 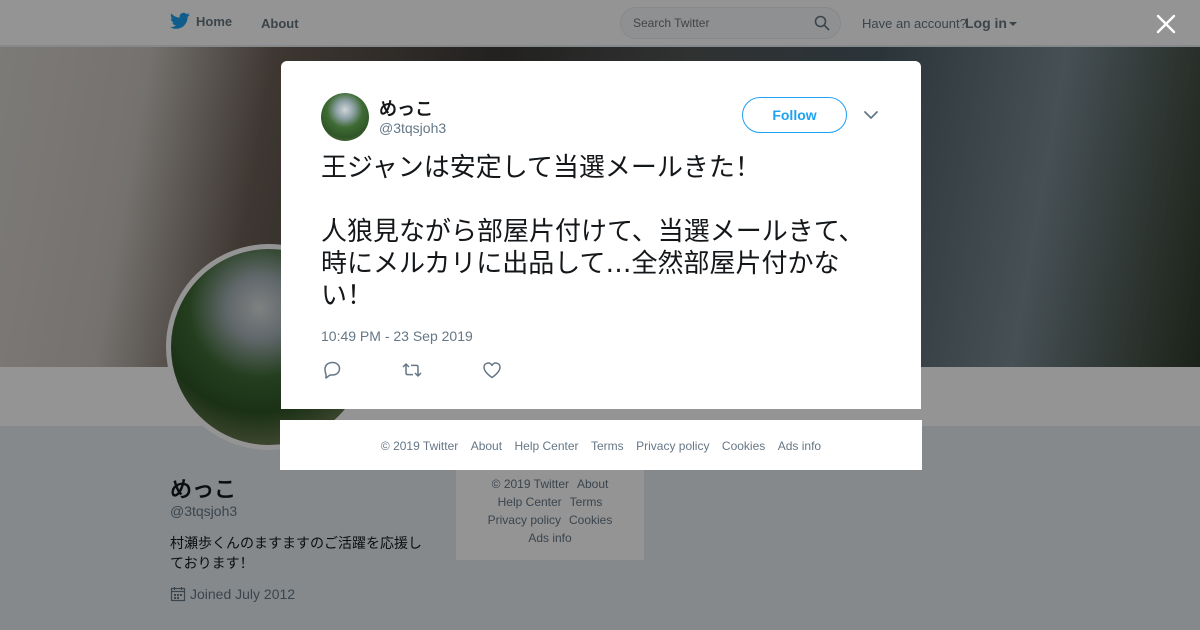 What do you see at coordinates (412, 128) in the screenshot?
I see `tweet-author-handle: @3tqsjoh3` at bounding box center [412, 128].